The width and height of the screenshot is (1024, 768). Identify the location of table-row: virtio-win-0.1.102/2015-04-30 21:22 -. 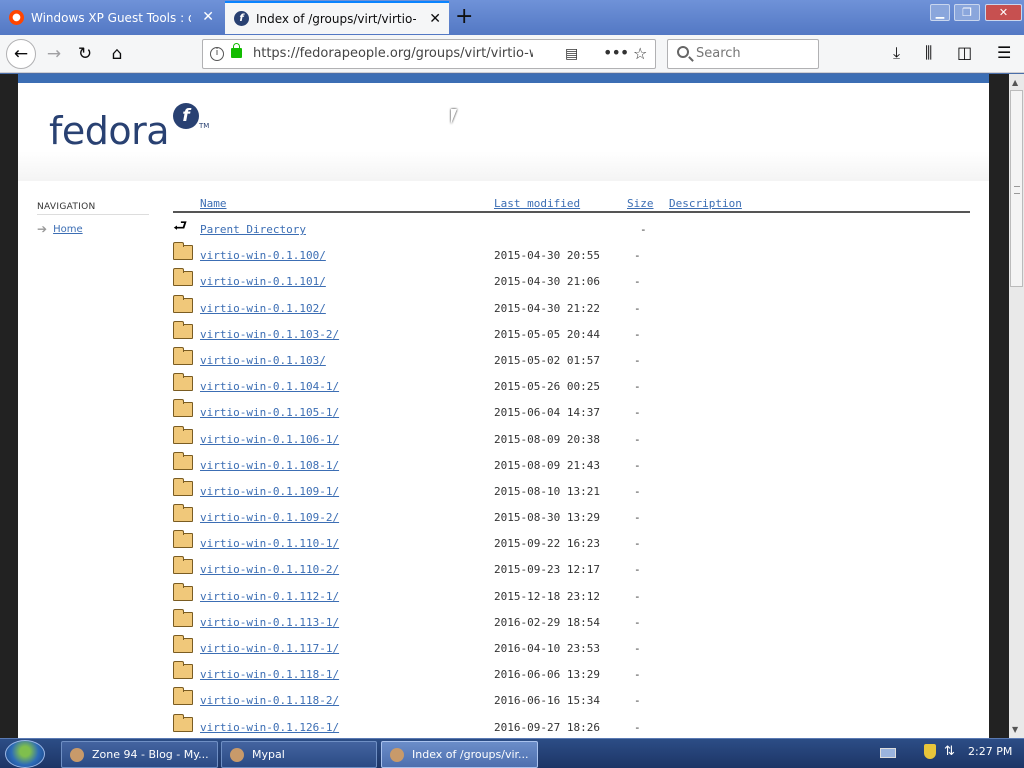
(571, 305).